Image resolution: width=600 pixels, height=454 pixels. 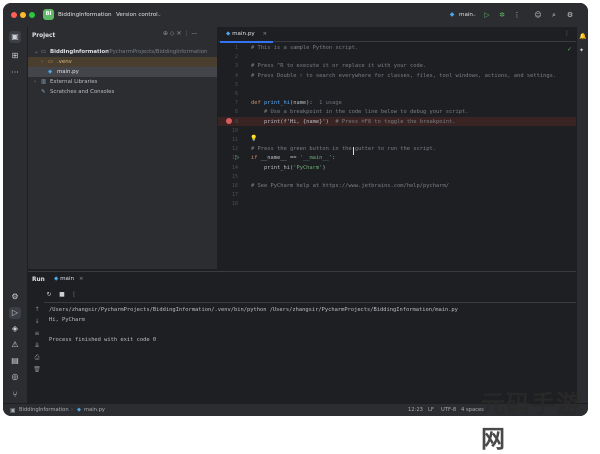 What do you see at coordinates (15, 297) in the screenshot?
I see `python-packages-icon: ⚙` at bounding box center [15, 297].